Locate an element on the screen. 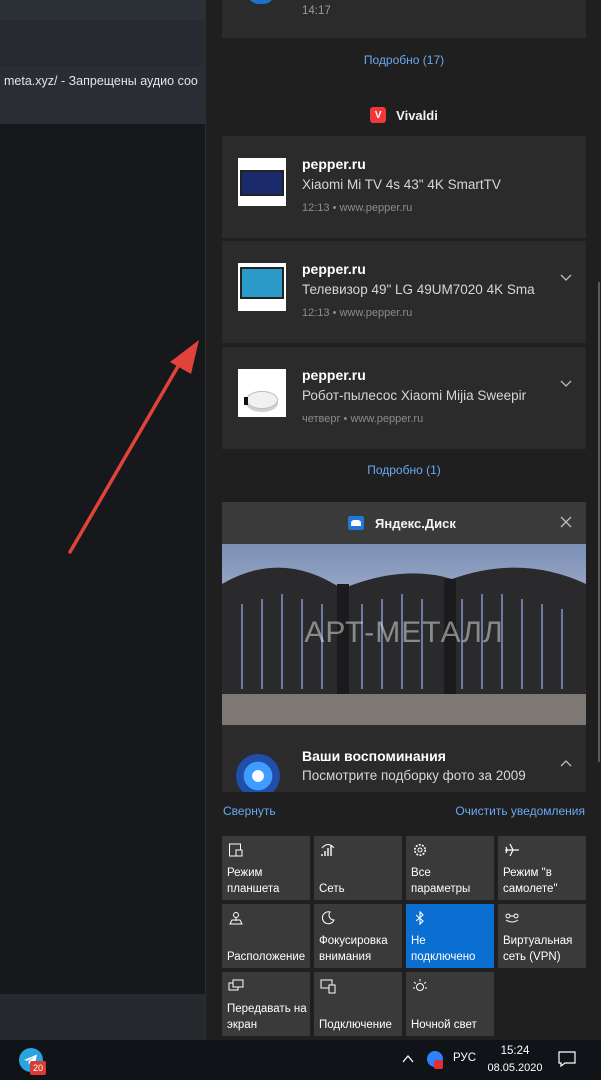  bluetooth-tile: Не подключено is located at coordinates (450, 936).